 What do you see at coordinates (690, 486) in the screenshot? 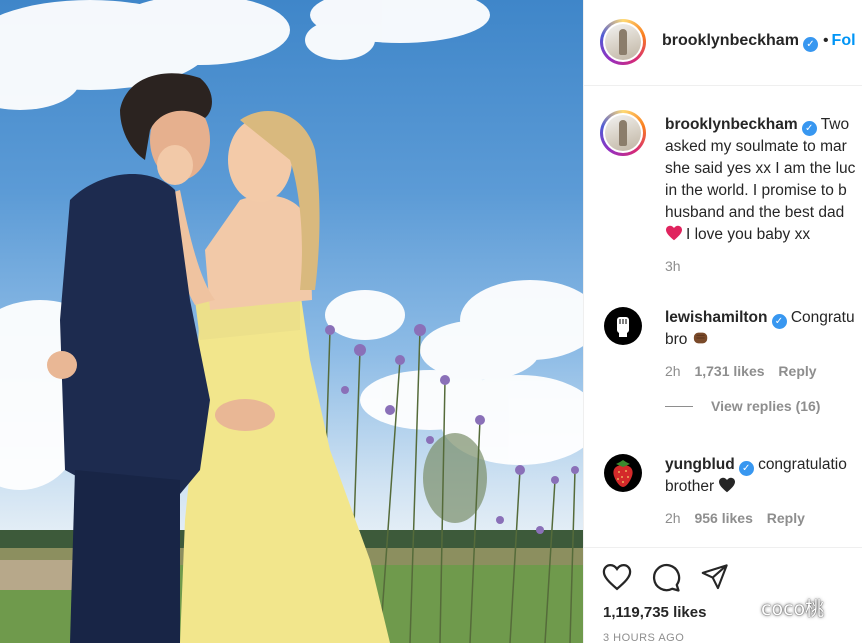
I see `comment-text: brother` at bounding box center [690, 486].